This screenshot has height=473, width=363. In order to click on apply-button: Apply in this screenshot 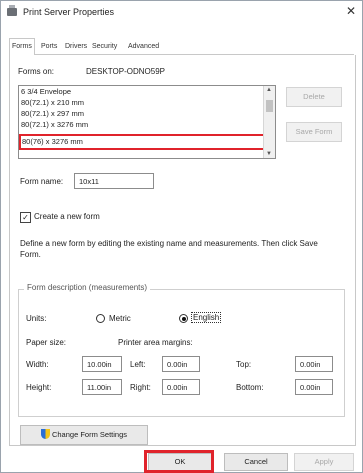, I will do `click(324, 462)`.